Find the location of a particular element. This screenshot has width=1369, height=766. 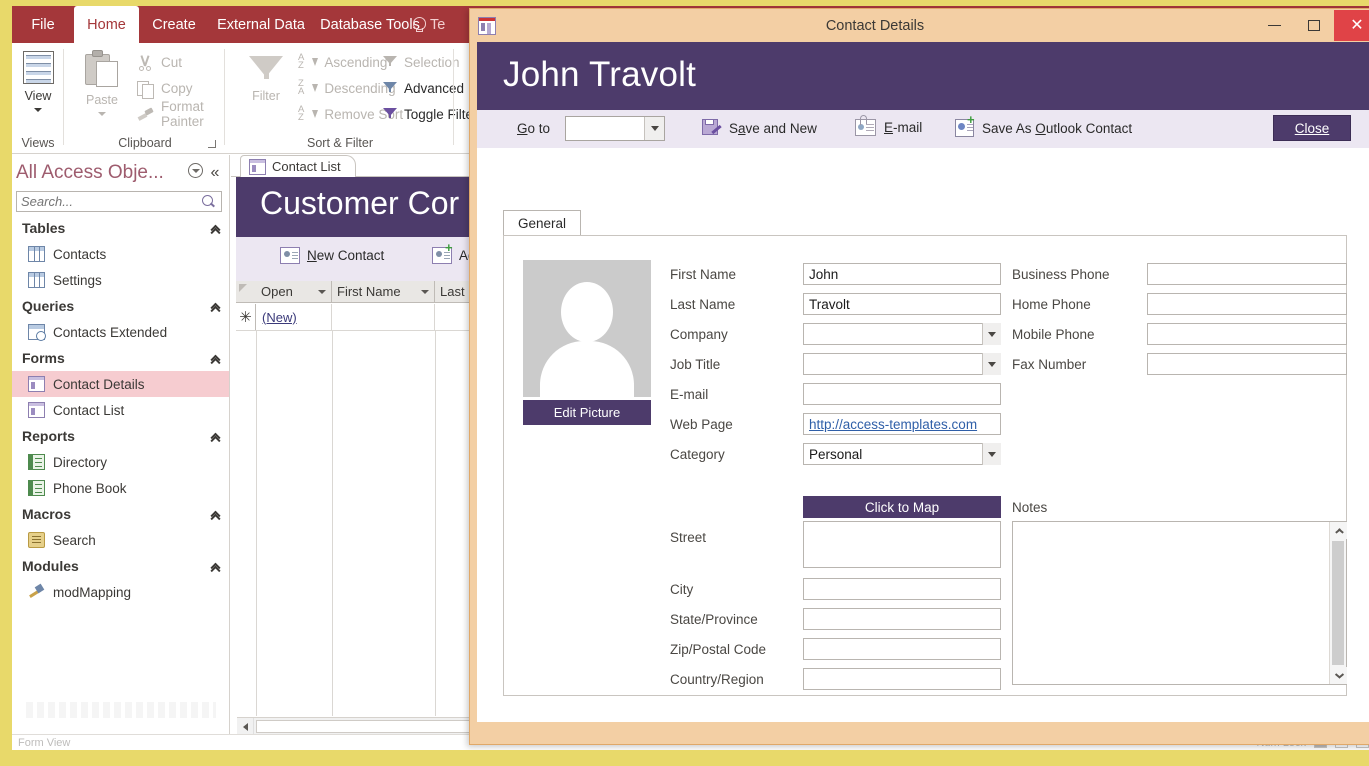

paste-icon is located at coordinates (102, 69).